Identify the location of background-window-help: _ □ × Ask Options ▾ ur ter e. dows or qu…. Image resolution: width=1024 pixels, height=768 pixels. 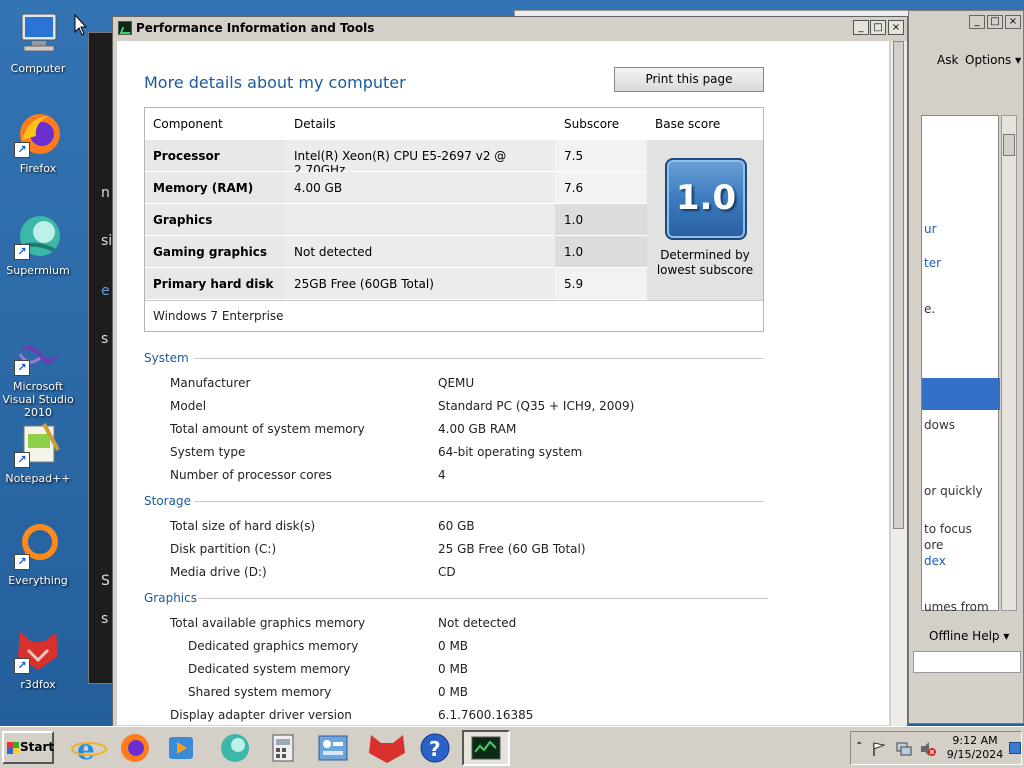
(966, 367).